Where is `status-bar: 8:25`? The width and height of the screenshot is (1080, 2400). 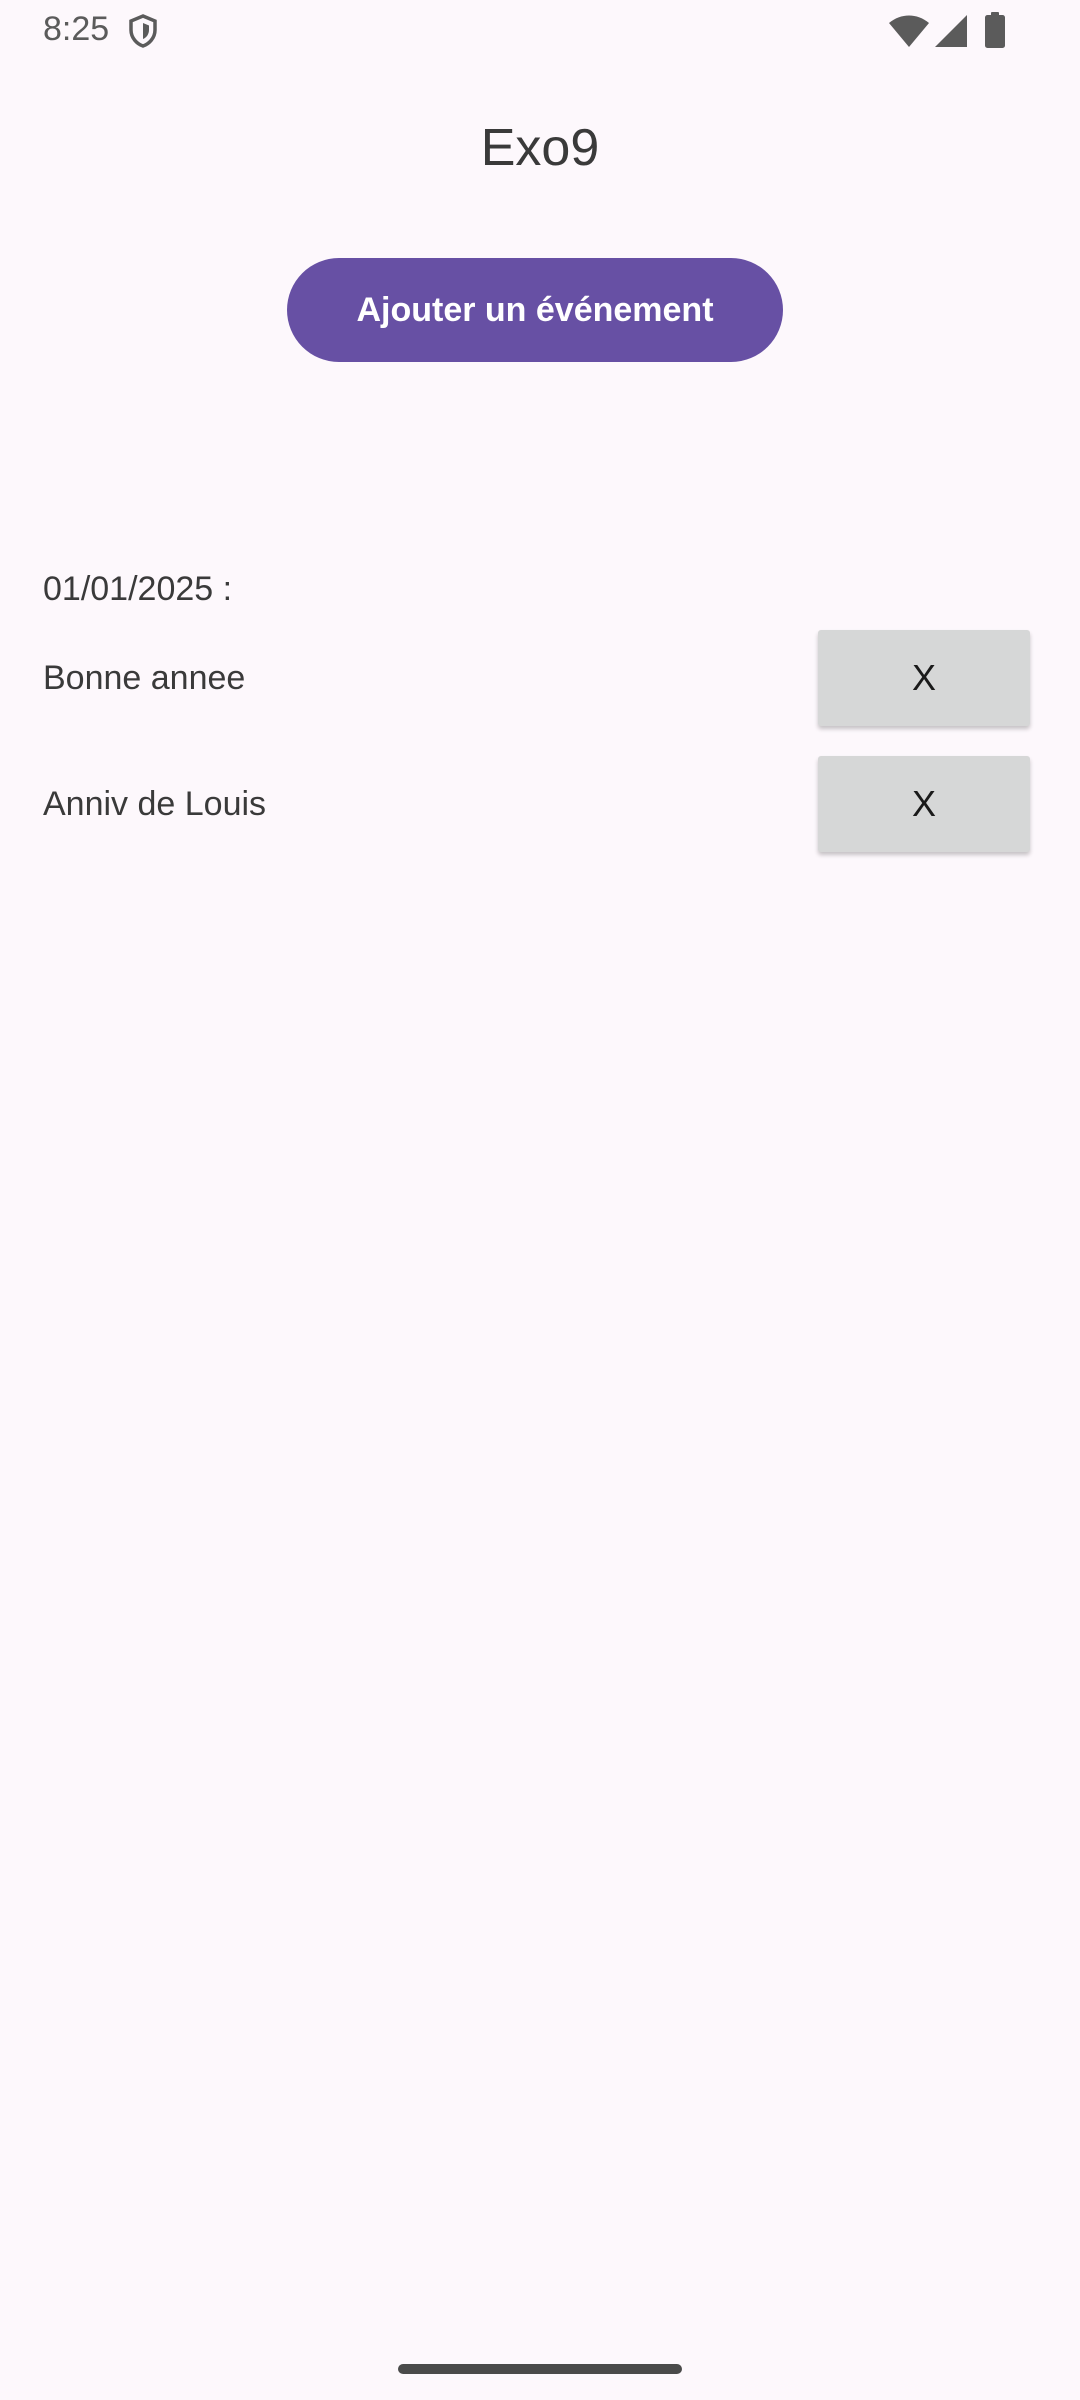 status-bar: 8:25 is located at coordinates (540, 31).